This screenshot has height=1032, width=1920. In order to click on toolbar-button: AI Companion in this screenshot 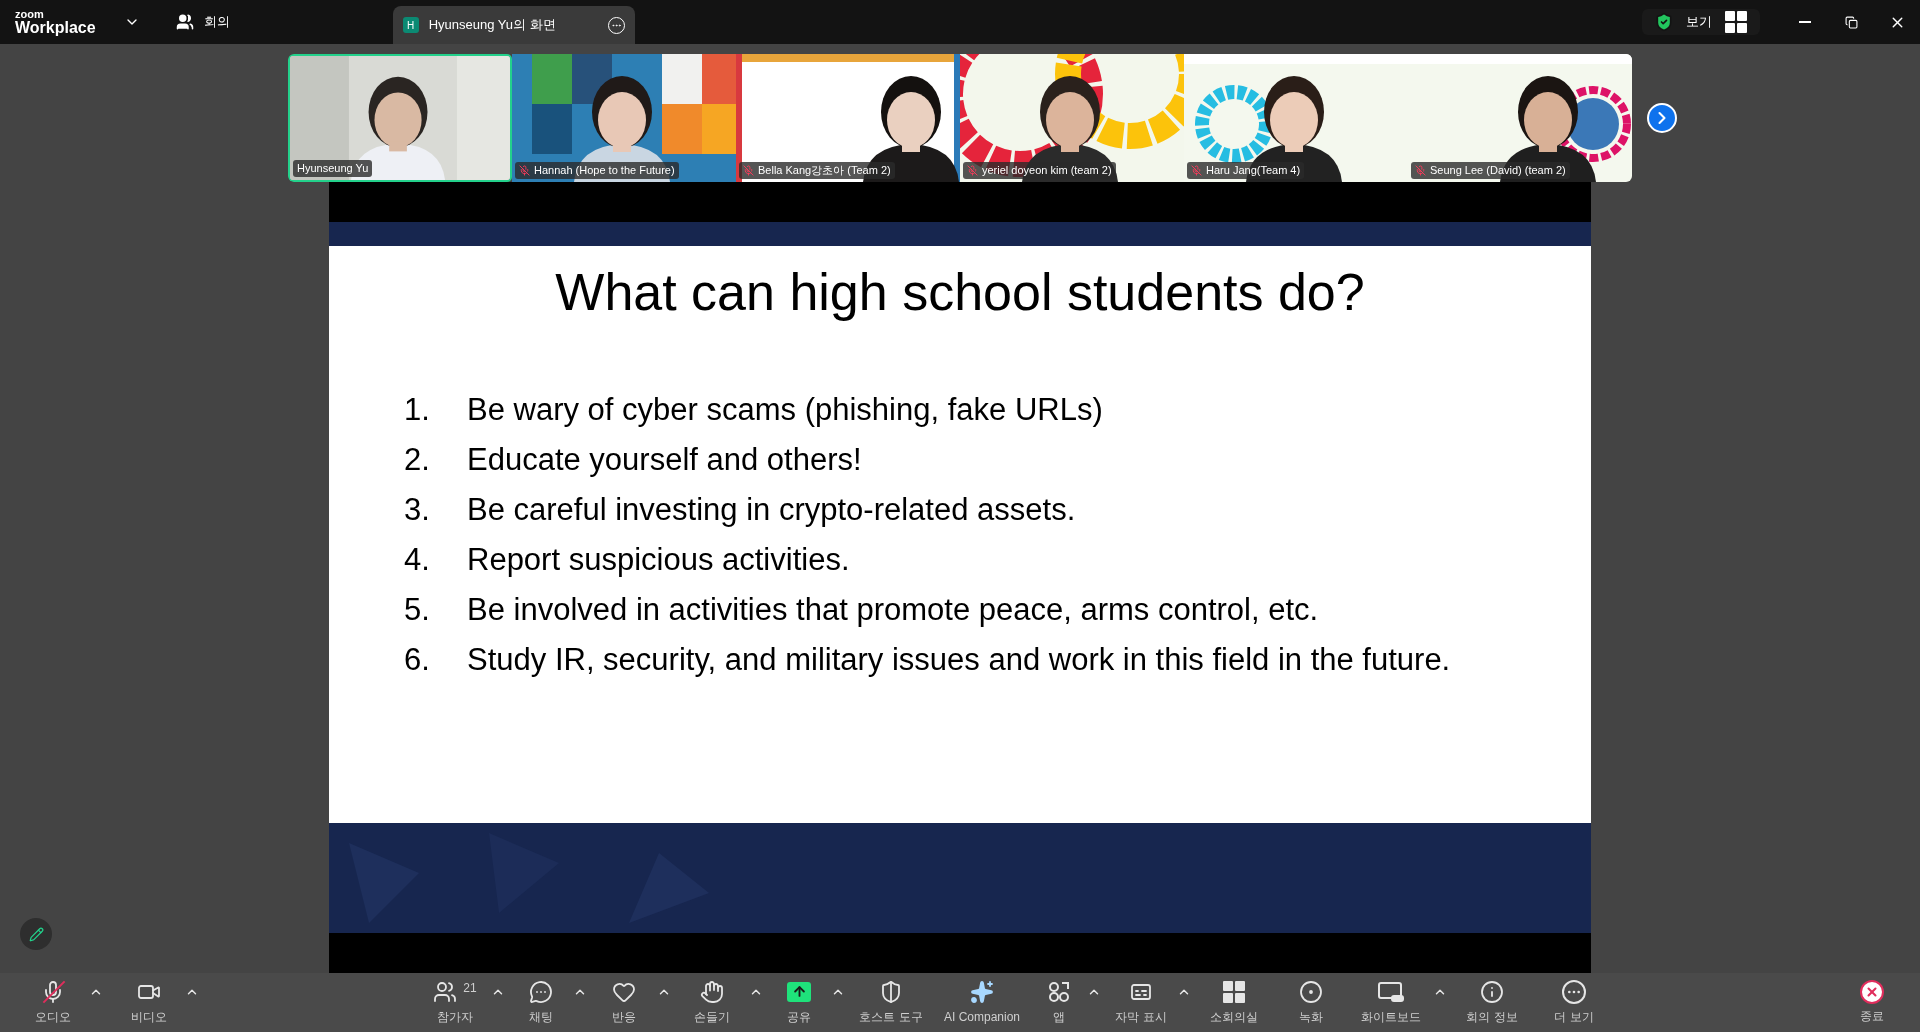, I will do `click(982, 1002)`.